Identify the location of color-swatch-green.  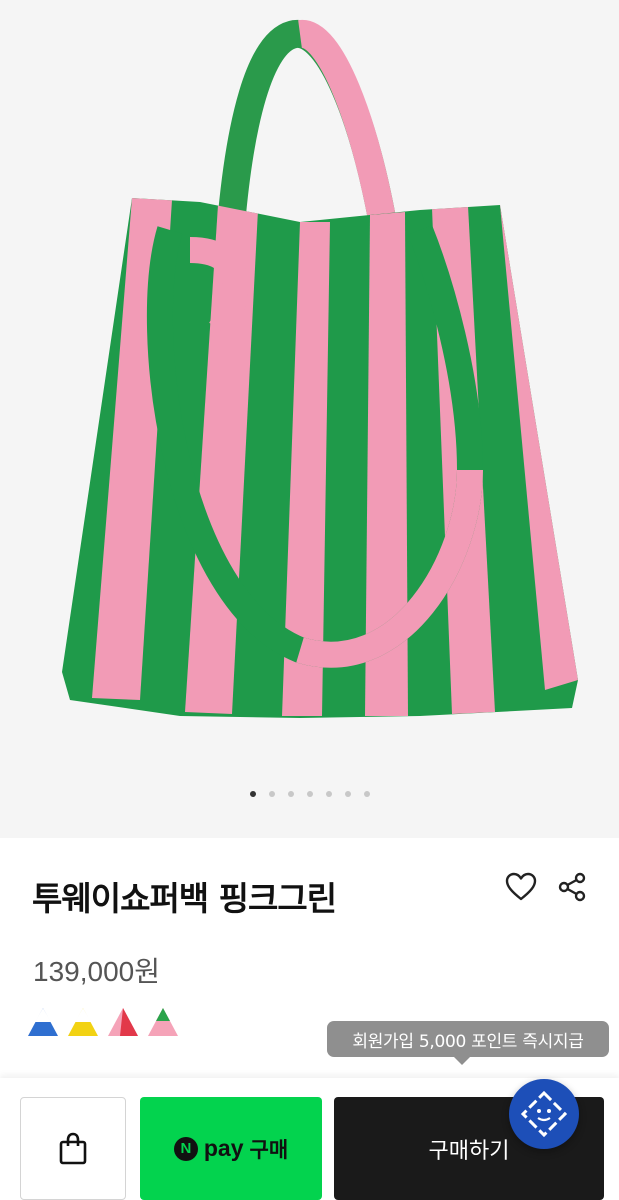
(163, 1021).